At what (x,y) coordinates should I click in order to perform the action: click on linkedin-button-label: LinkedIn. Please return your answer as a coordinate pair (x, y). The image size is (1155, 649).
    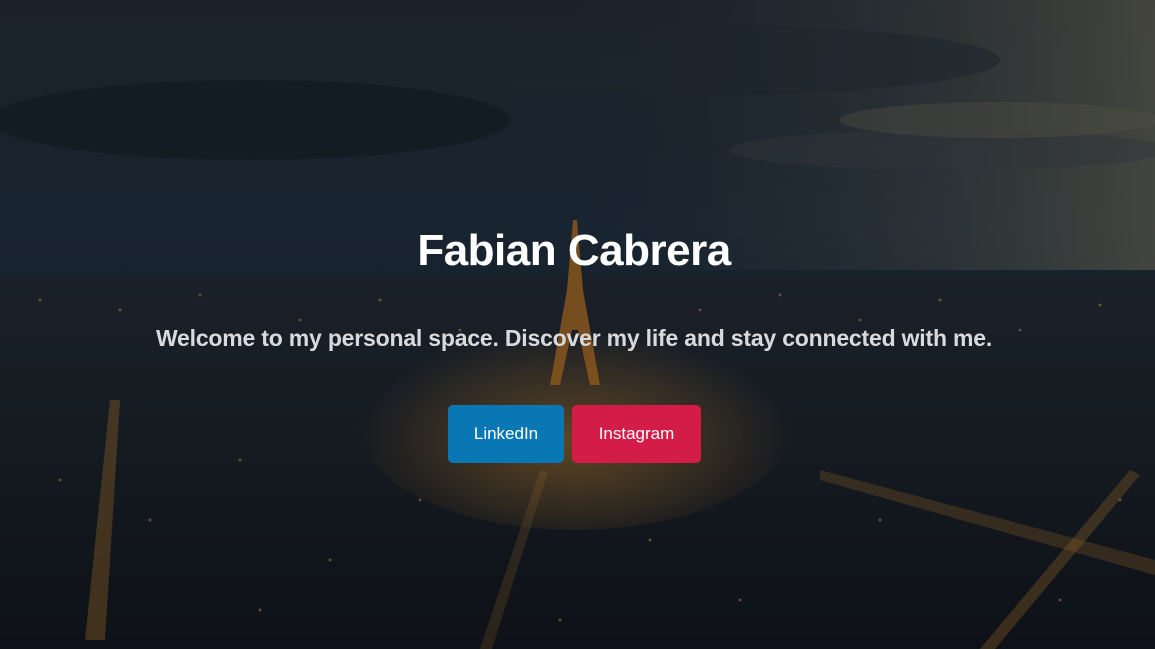
    Looking at the image, I should click on (506, 433).